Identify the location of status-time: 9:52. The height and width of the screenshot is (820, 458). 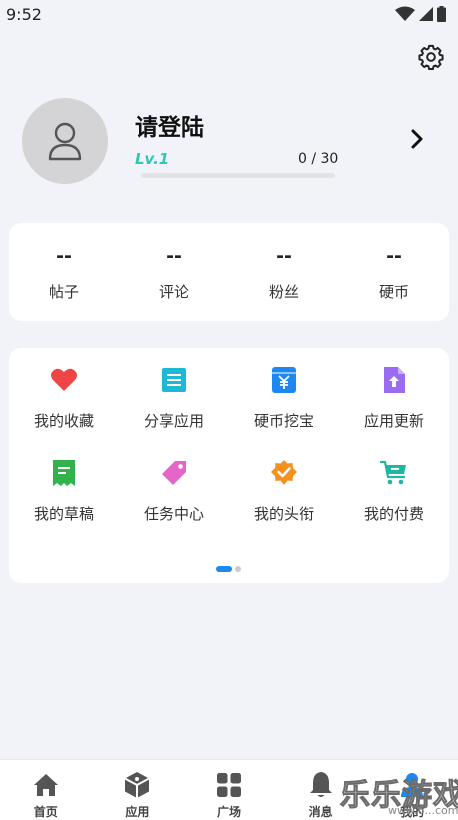
(24, 14).